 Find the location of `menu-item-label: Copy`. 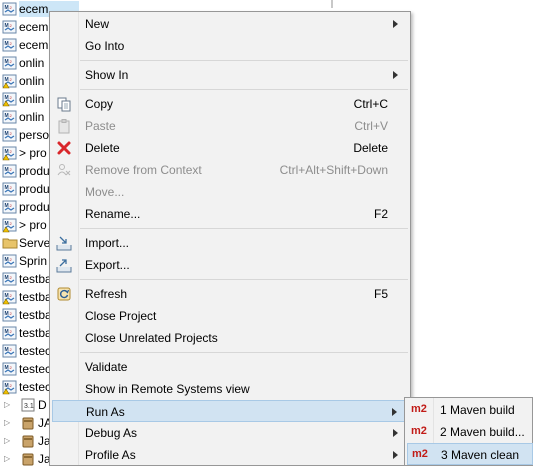

menu-item-label: Copy is located at coordinates (99, 104).